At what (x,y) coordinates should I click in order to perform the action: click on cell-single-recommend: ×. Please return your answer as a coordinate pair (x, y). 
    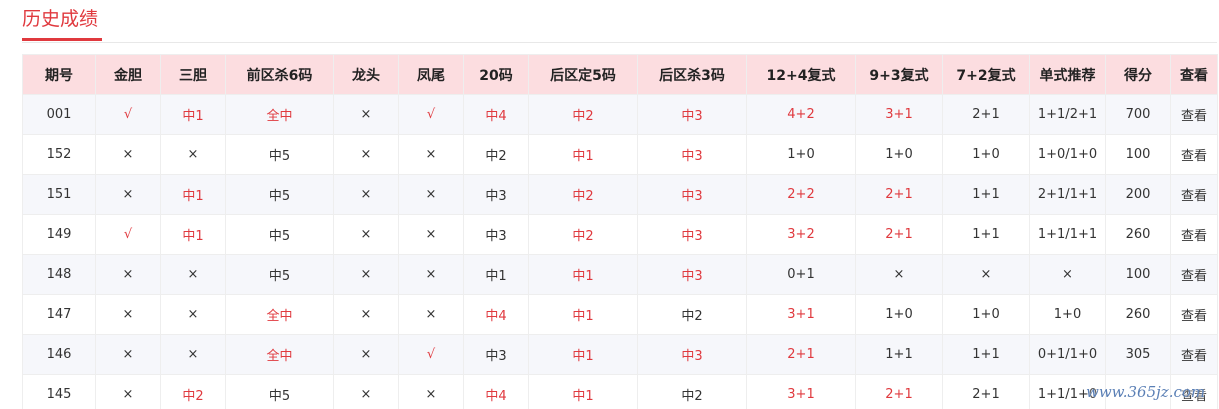
    Looking at the image, I should click on (1067, 274).